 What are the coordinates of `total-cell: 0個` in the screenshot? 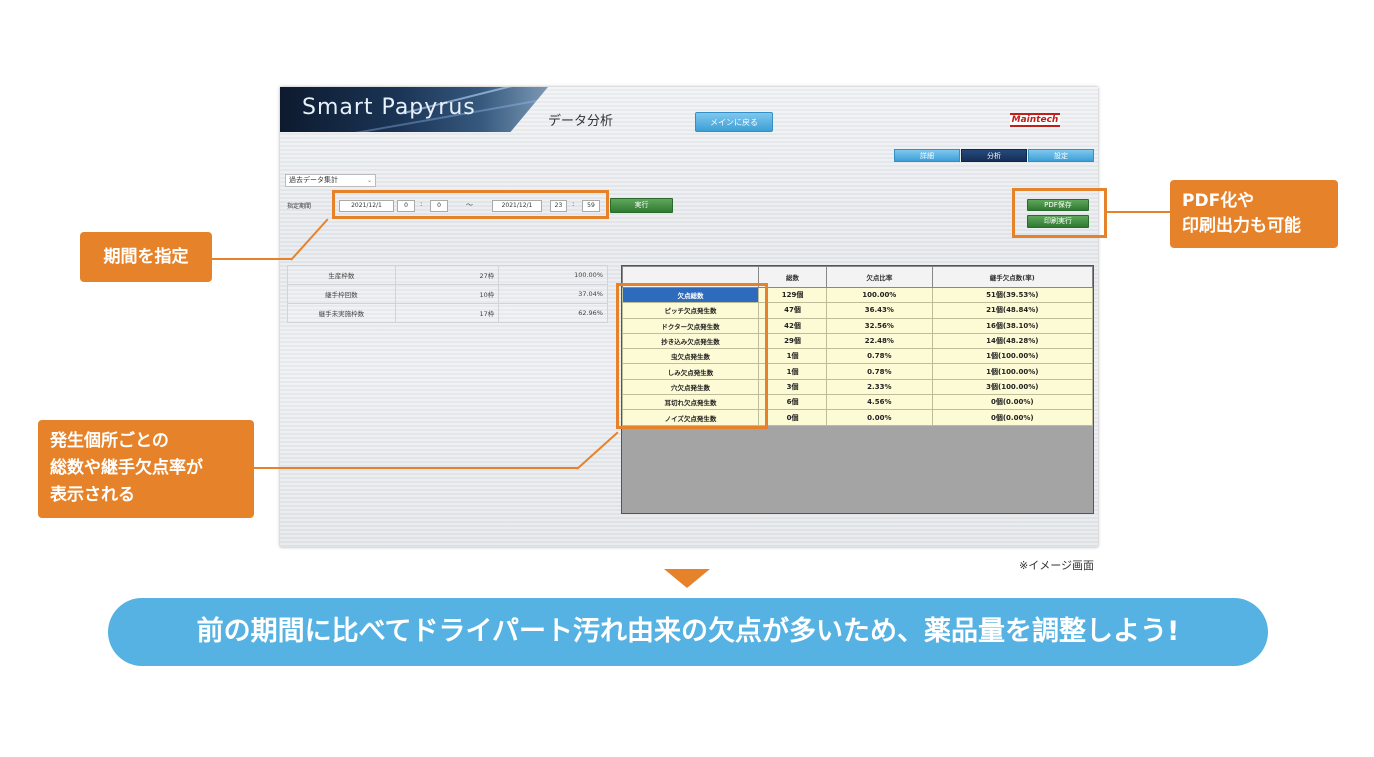 It's located at (792, 417).